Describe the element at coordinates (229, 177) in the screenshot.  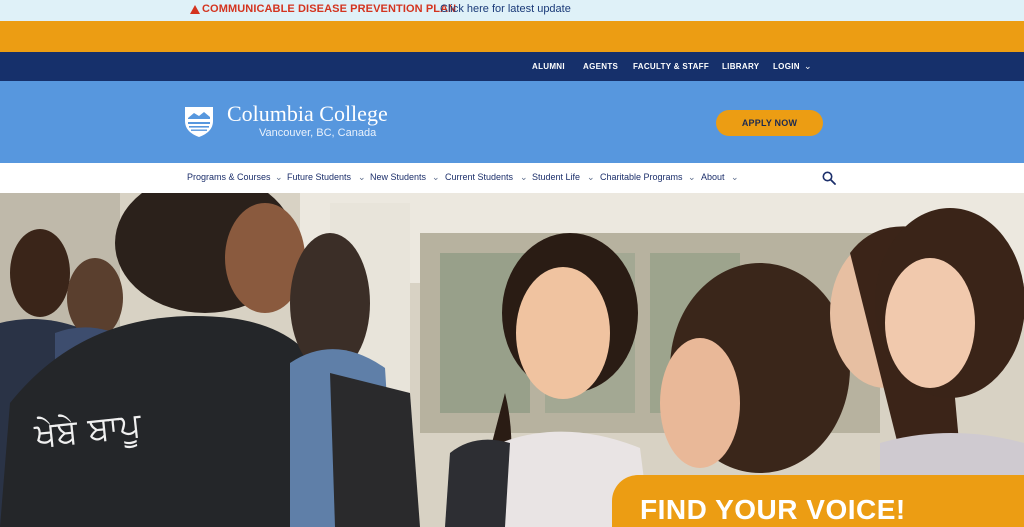
I see `nav-programs-courses: Programs & Courses` at that location.